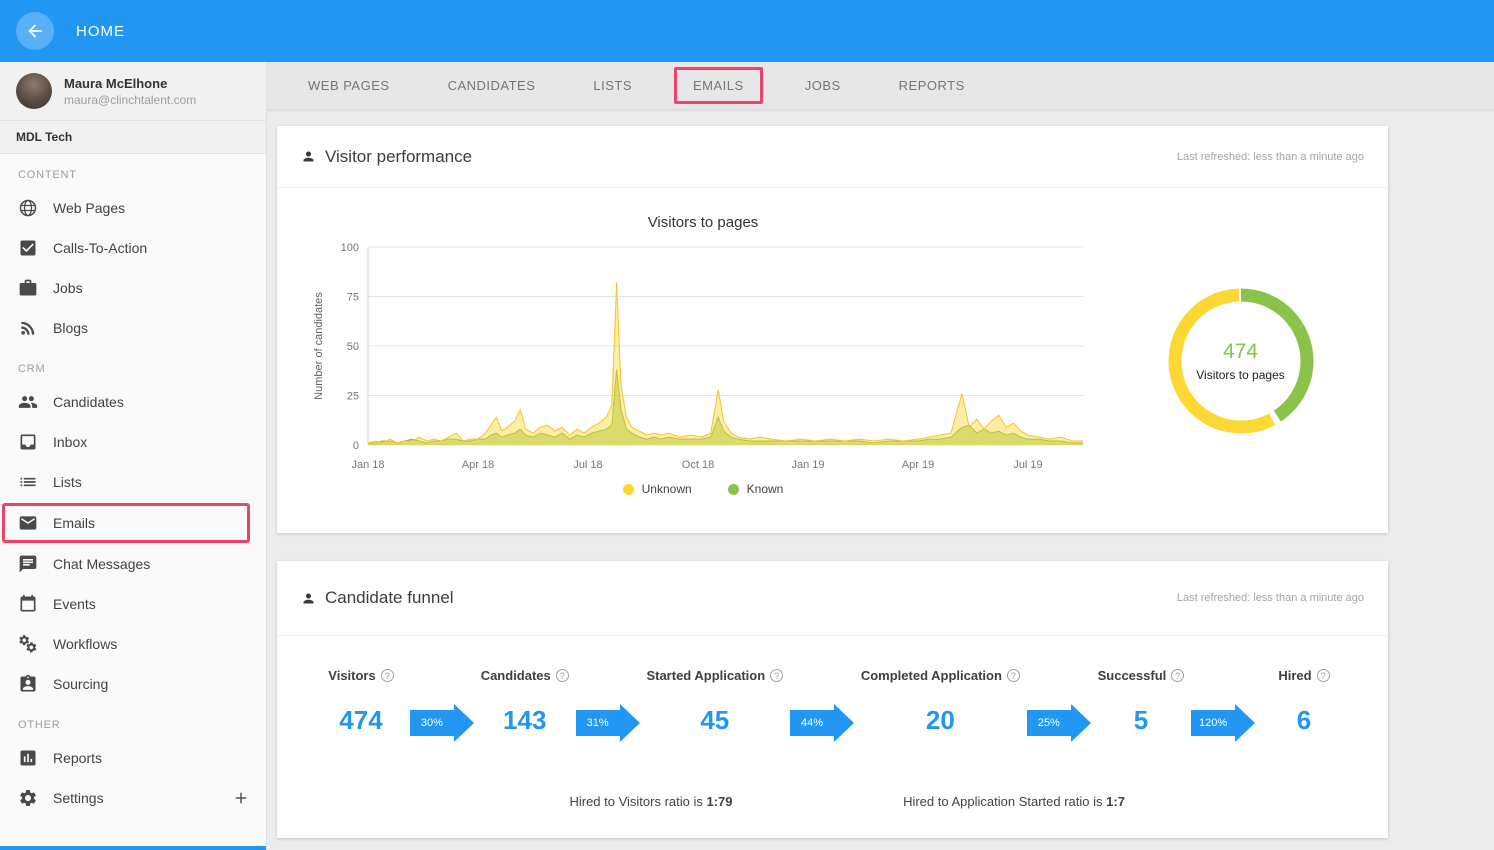 This screenshot has width=1494, height=850. What do you see at coordinates (441, 723) in the screenshot?
I see `funnel-conversion-arrow: 30%` at bounding box center [441, 723].